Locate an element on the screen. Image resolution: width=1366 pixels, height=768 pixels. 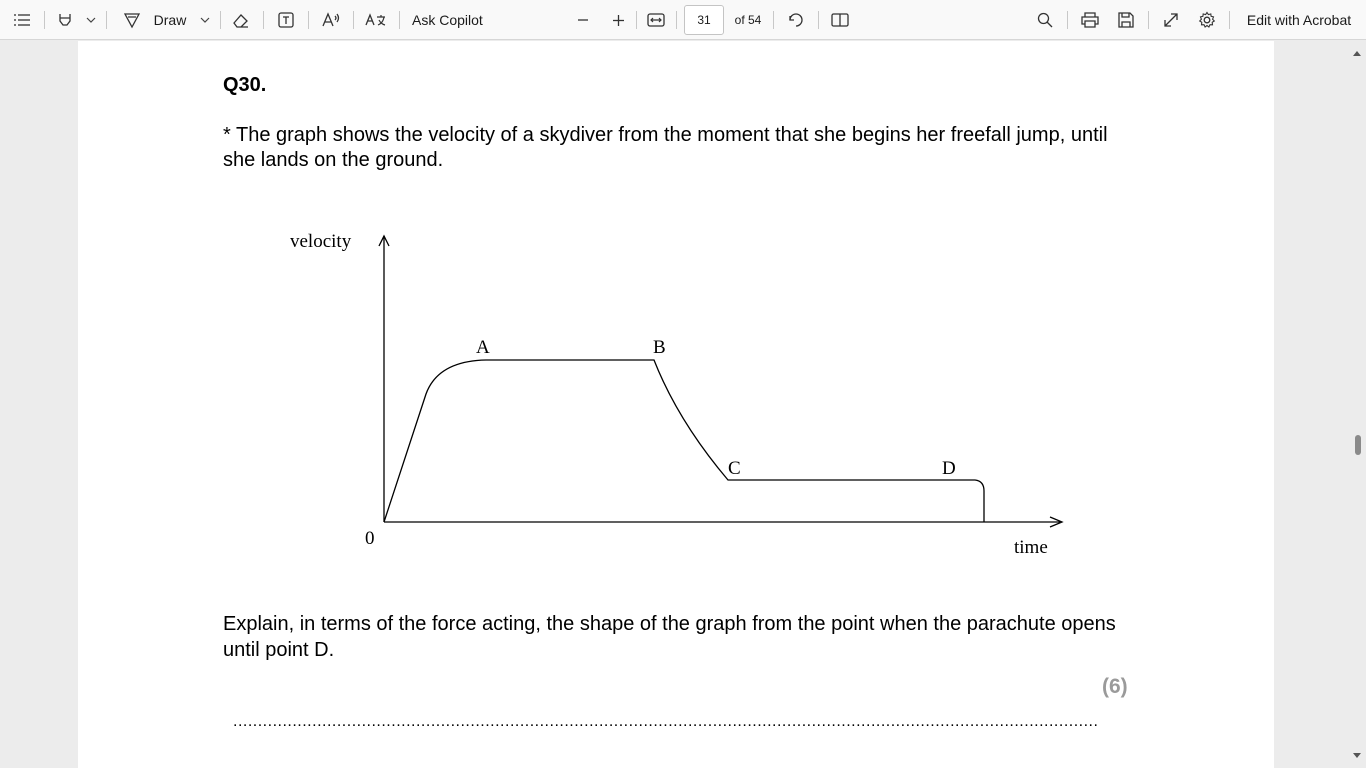
rotate-icon is located at coordinates (796, 20).